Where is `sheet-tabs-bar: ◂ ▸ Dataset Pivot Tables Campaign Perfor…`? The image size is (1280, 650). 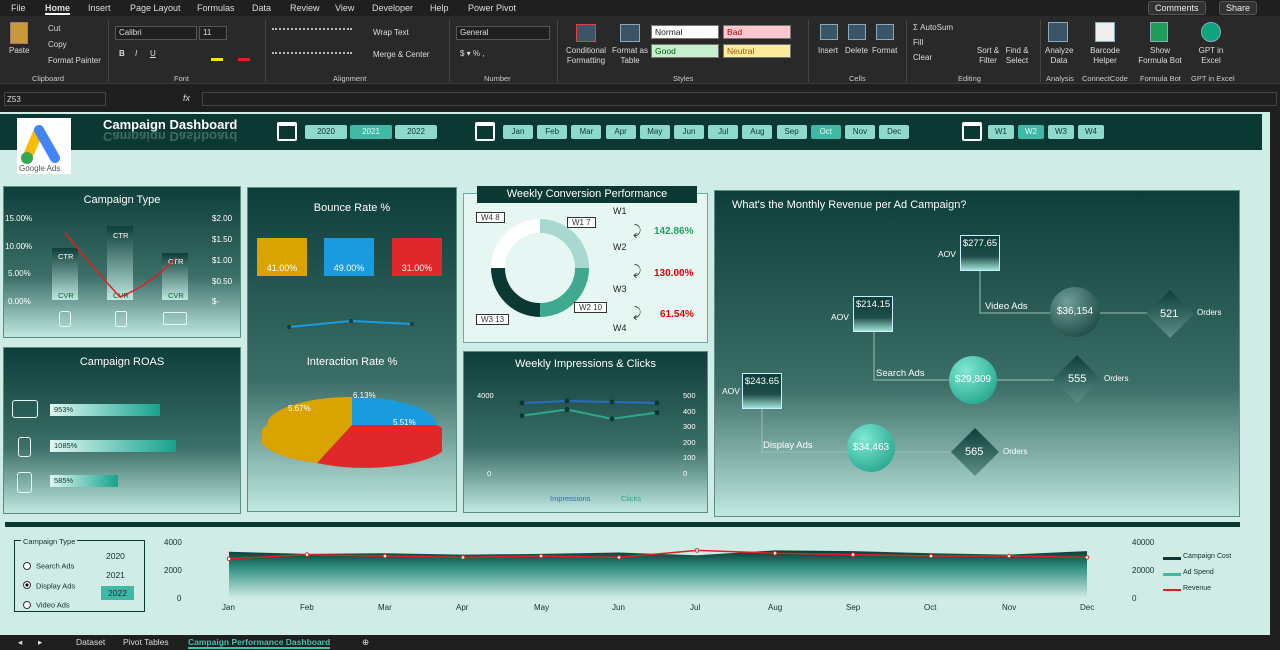
sheet-tabs-bar: ◂ ▸ Dataset Pivot Tables Campaign Perfor… is located at coordinates (640, 642).